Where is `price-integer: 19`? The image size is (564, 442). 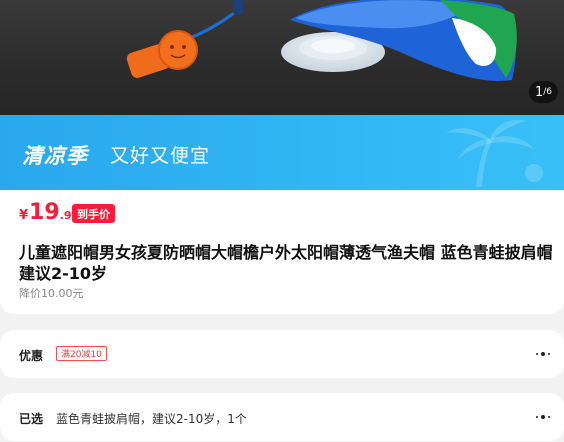 price-integer: 19 is located at coordinates (44, 212).